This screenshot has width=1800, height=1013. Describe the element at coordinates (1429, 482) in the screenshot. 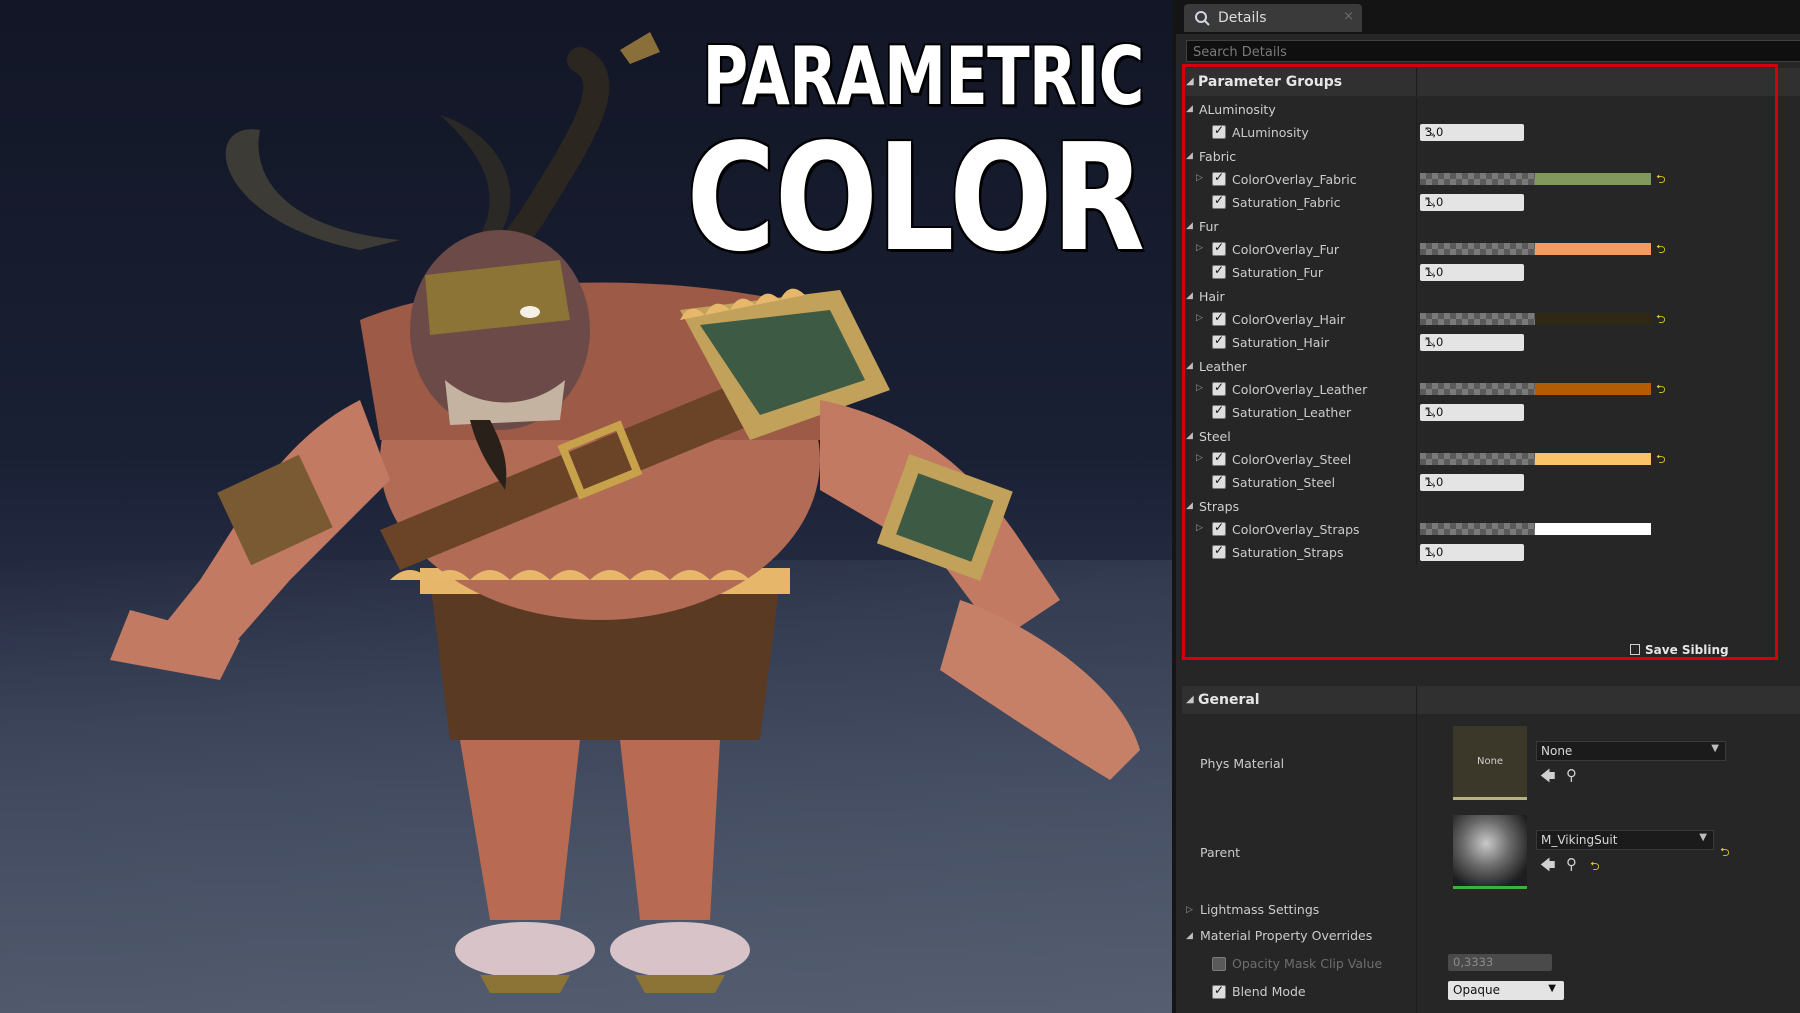

I see `drag-arrows-icon: ⤡` at that location.